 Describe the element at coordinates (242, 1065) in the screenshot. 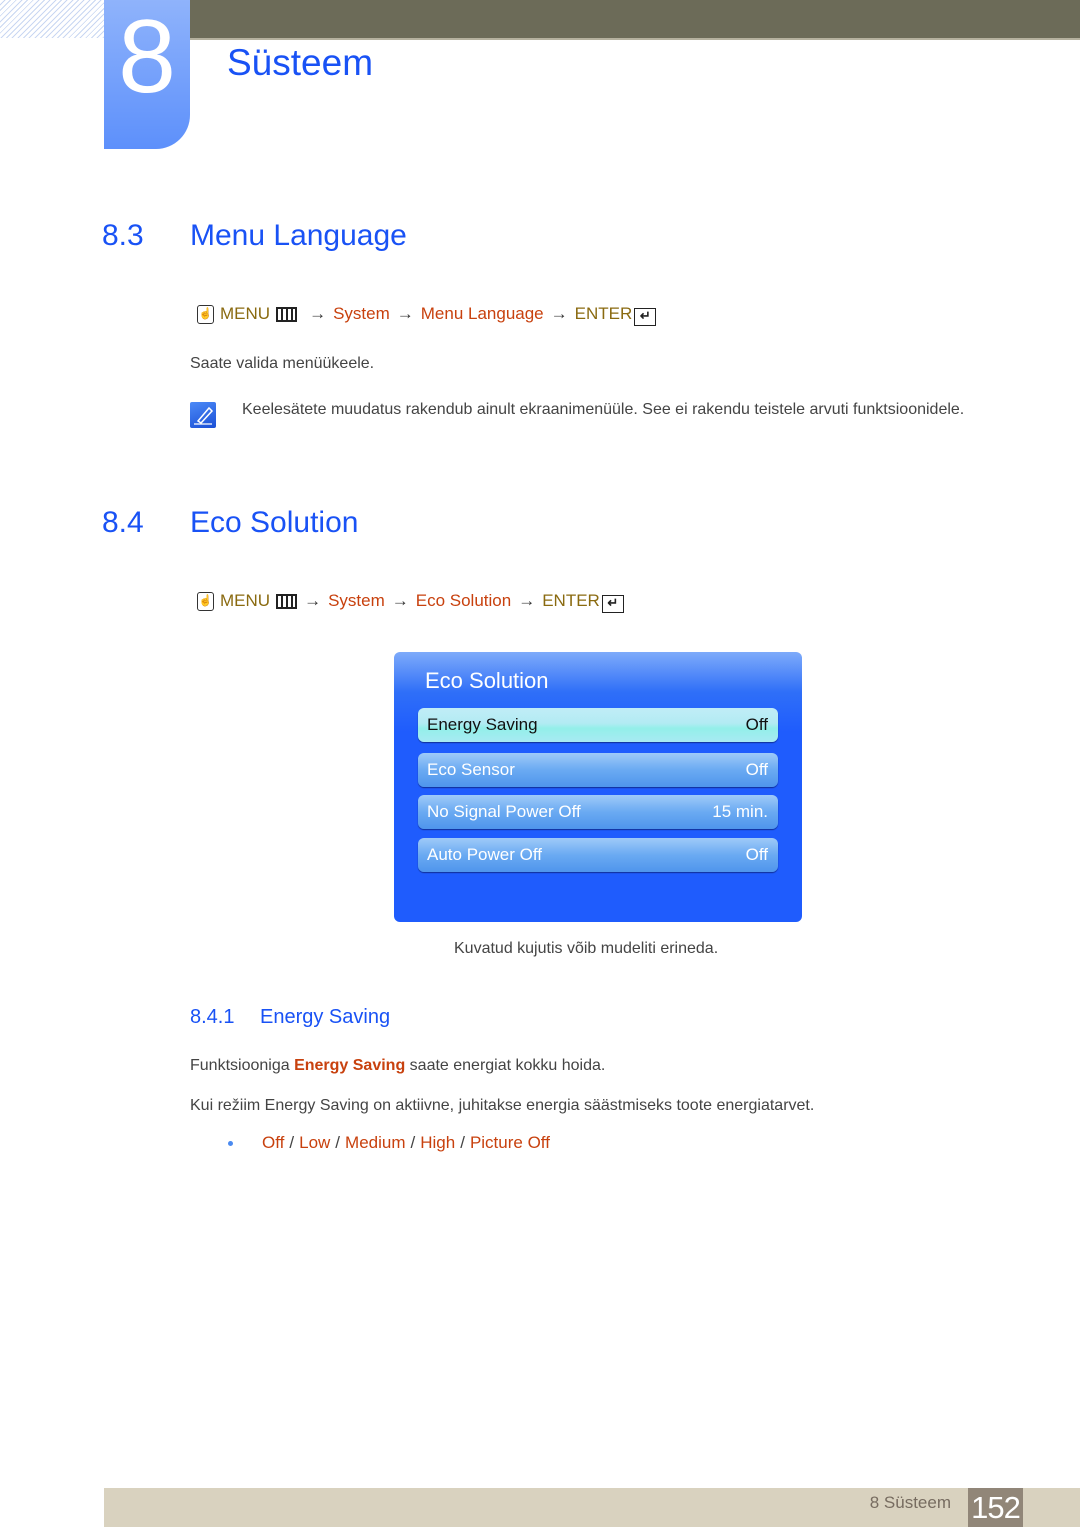

I see `text: Funktsiooniga` at that location.